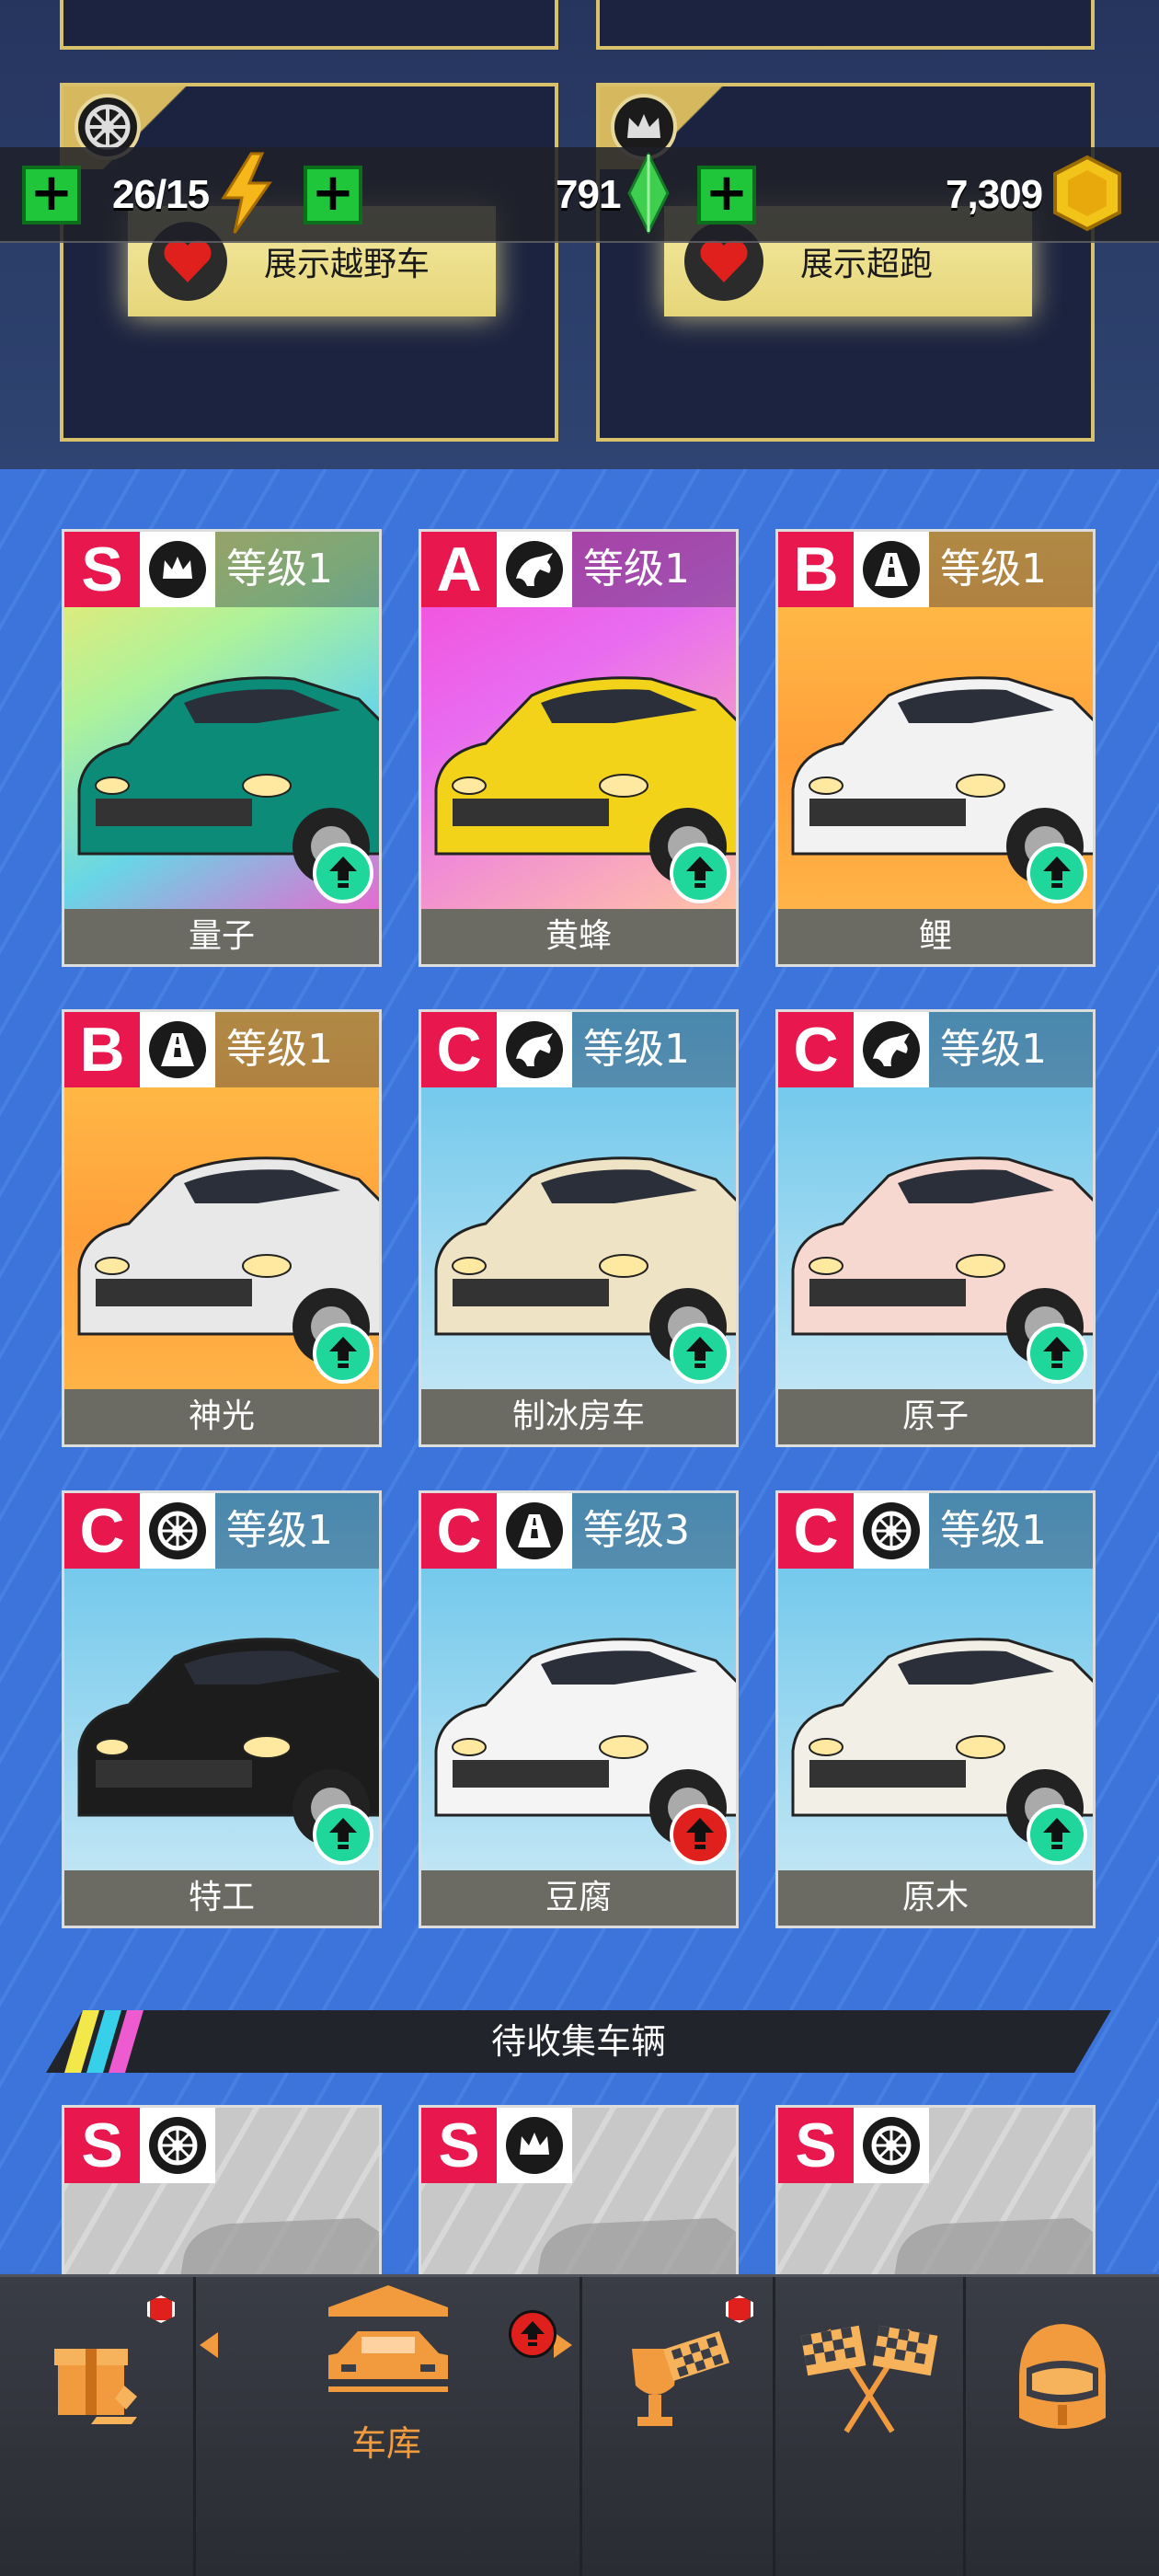  Describe the element at coordinates (245, 195) in the screenshot. I see `lightning-icon` at that location.